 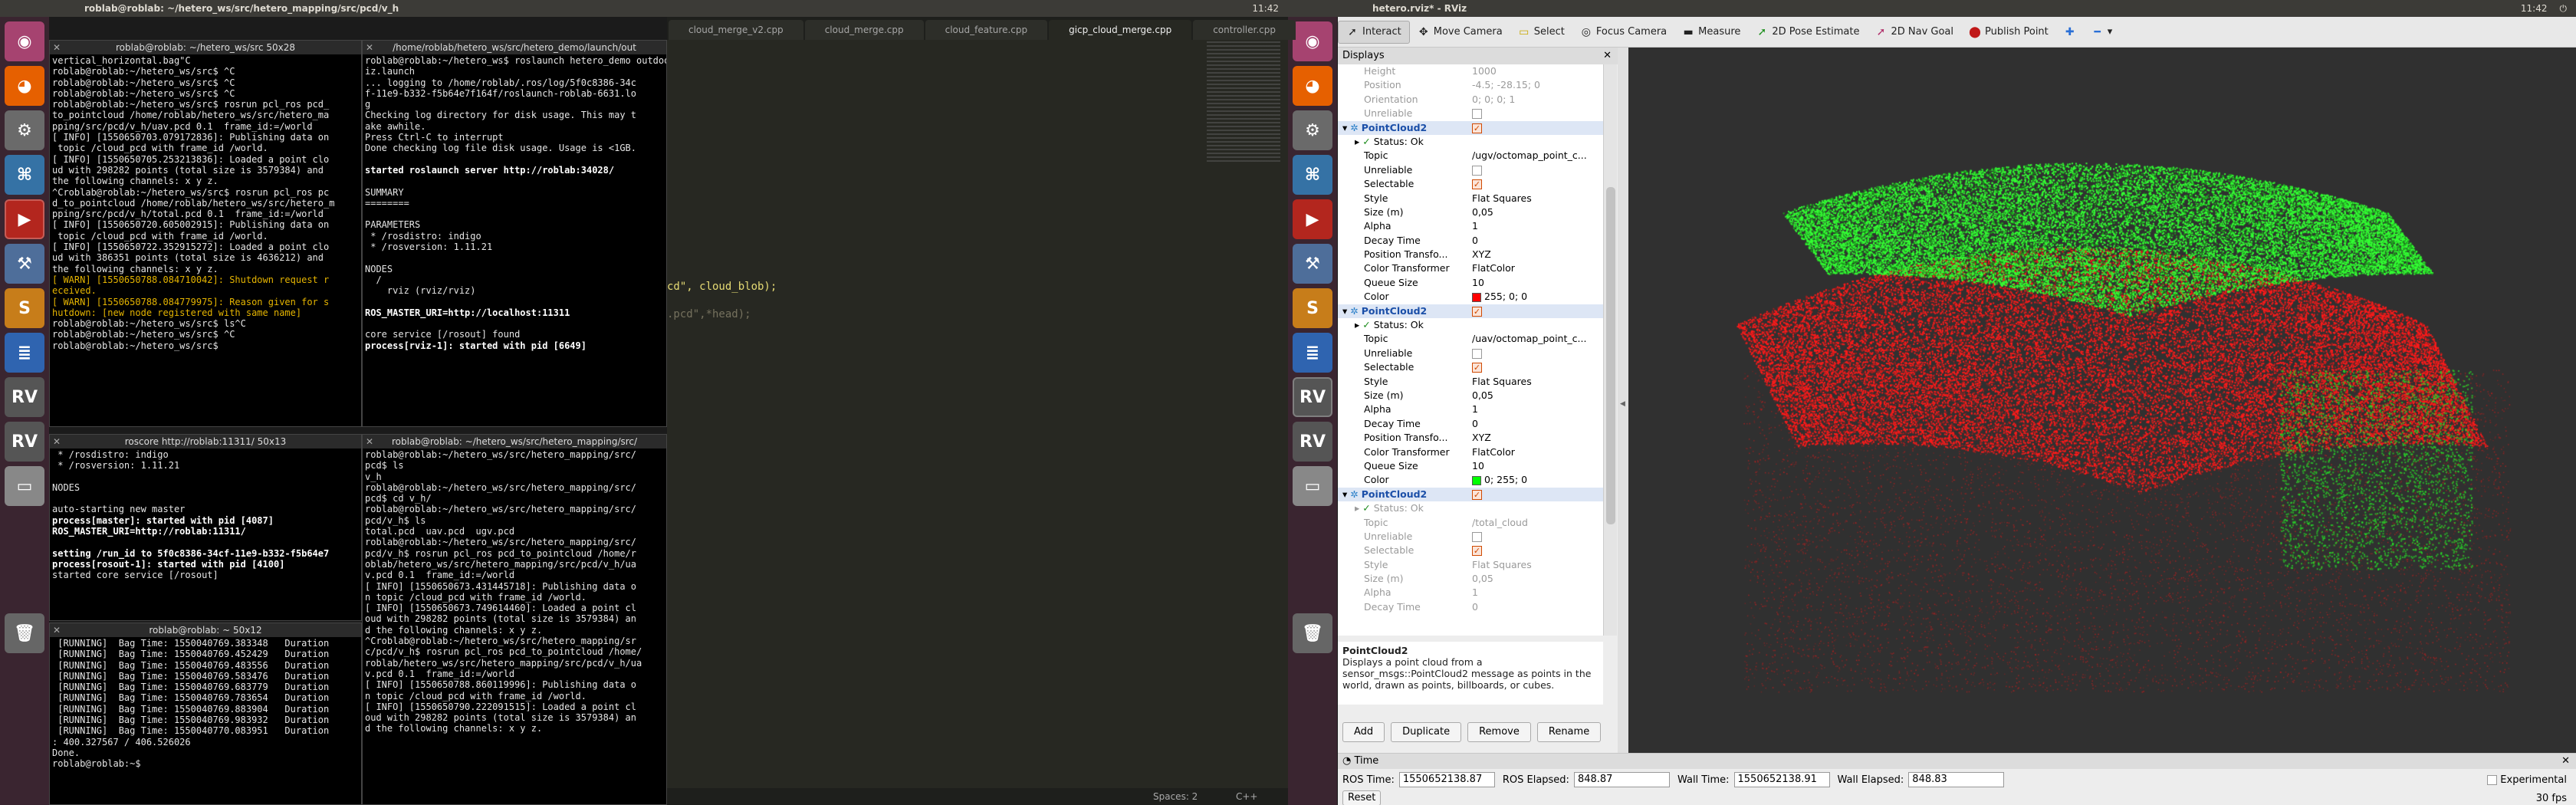 What do you see at coordinates (1914, 32) in the screenshot?
I see `nav-goal-tool: ➚ 2D Nav Goal` at bounding box center [1914, 32].